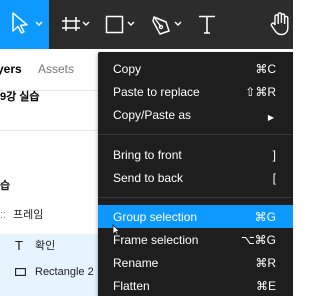  Describe the element at coordinates (131, 286) in the screenshot. I see `menu-item-label: Flatten` at that location.